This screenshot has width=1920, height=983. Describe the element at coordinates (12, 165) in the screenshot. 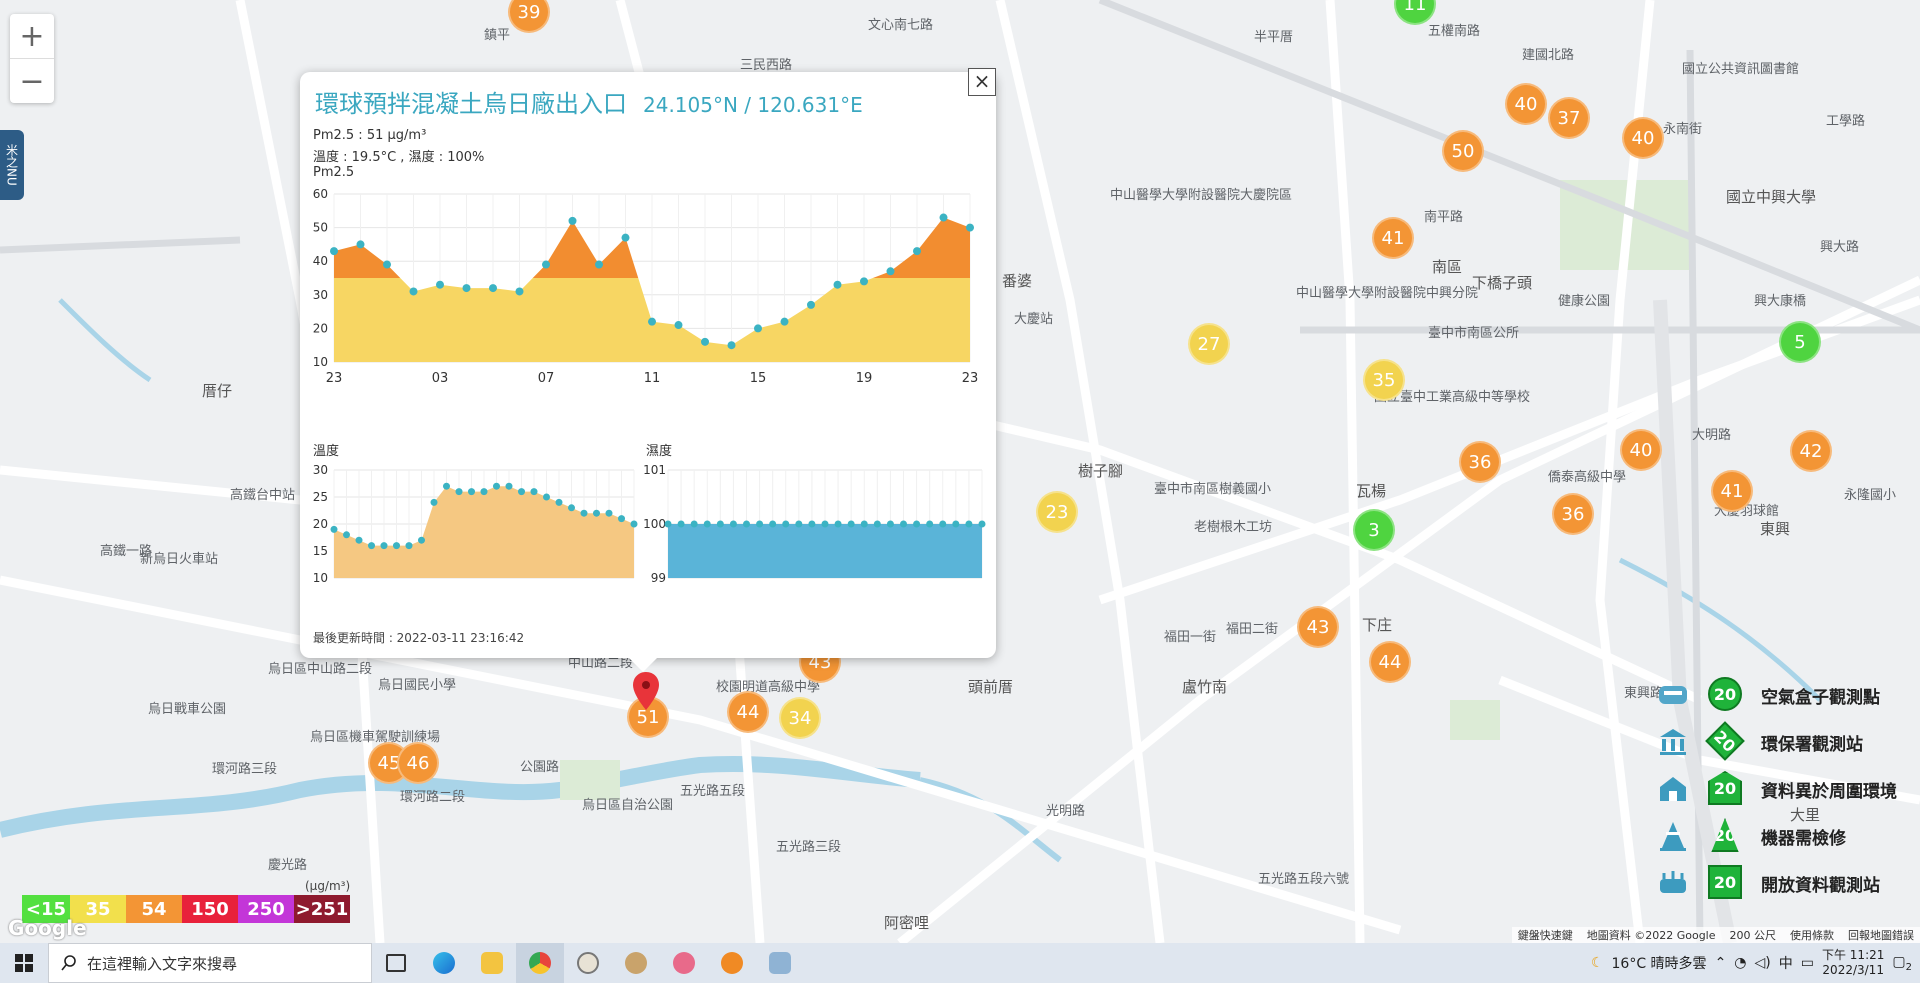

I see `side-panel-tab: 米之NU` at that location.